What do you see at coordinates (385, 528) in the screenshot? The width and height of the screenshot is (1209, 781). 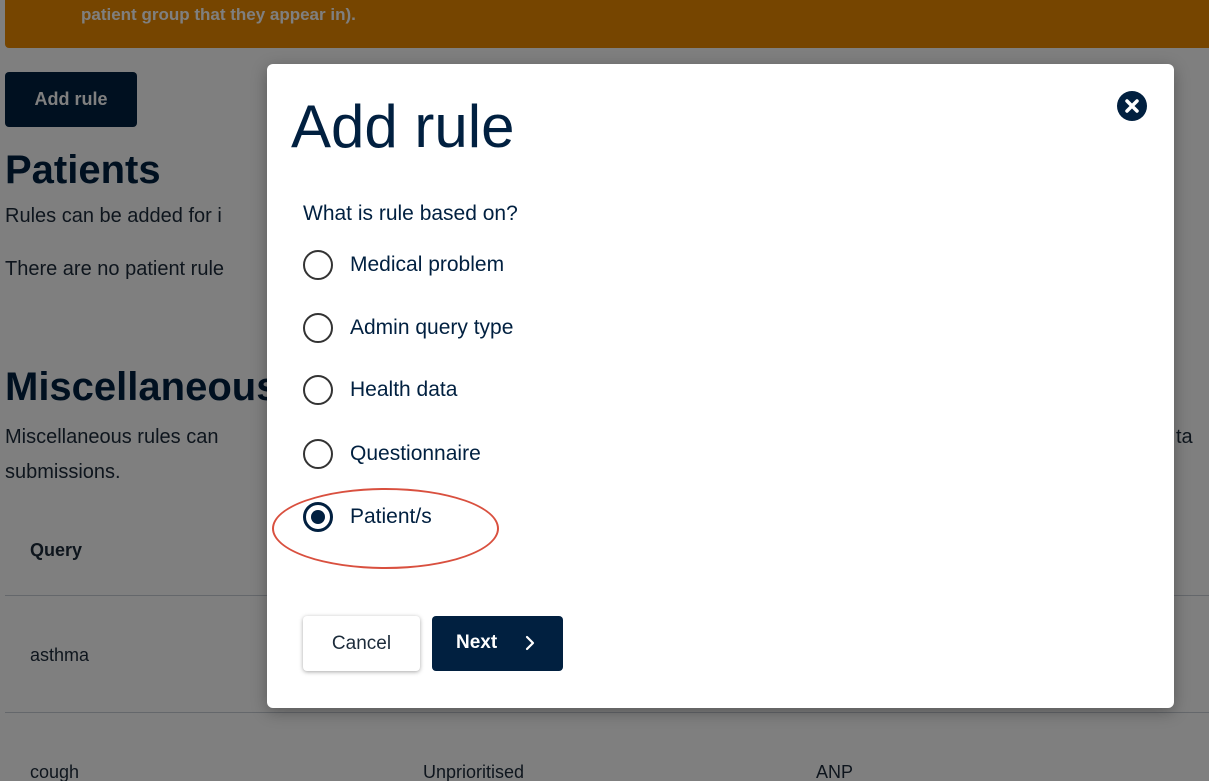 I see `highlight-annotation` at bounding box center [385, 528].